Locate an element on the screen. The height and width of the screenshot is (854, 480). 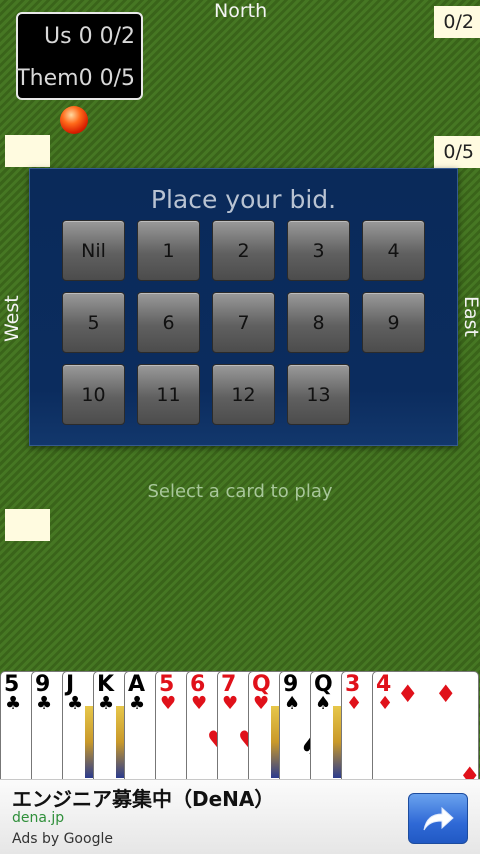
bid-button-8: 8 is located at coordinates (318, 322).